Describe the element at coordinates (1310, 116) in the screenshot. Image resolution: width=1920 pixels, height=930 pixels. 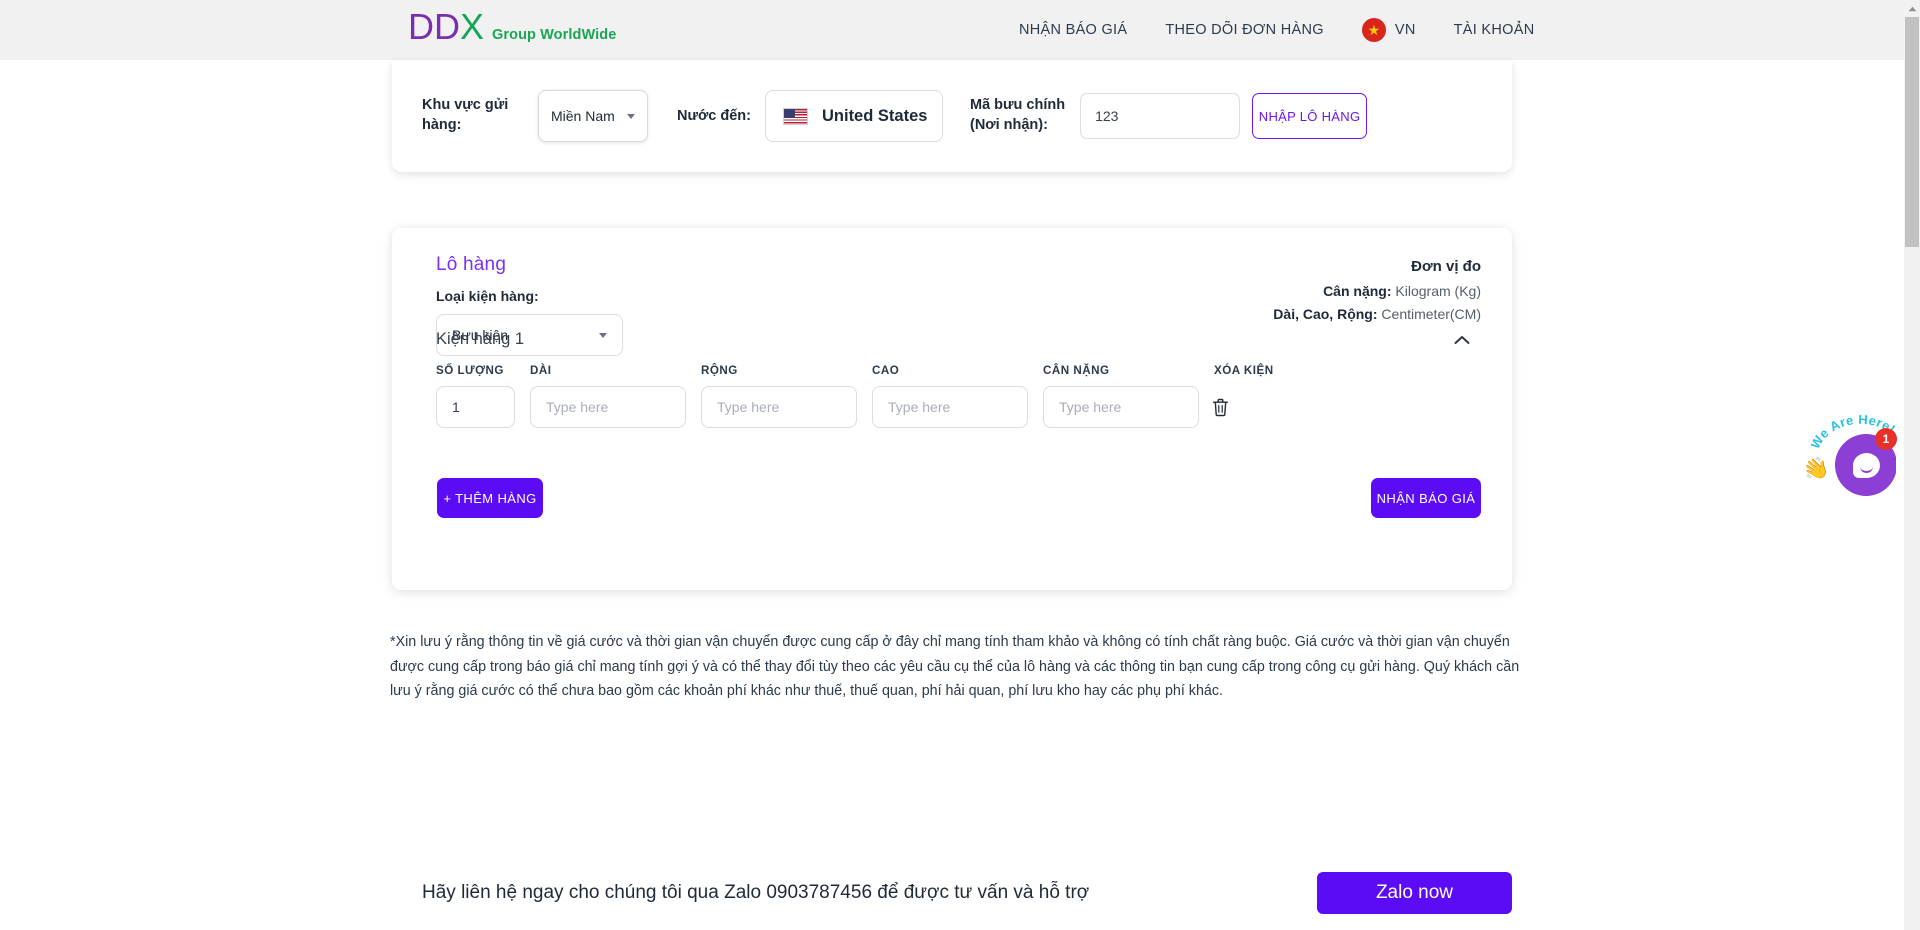
I see `import-shipment-button: NHẬP LÔ HÀNG` at that location.